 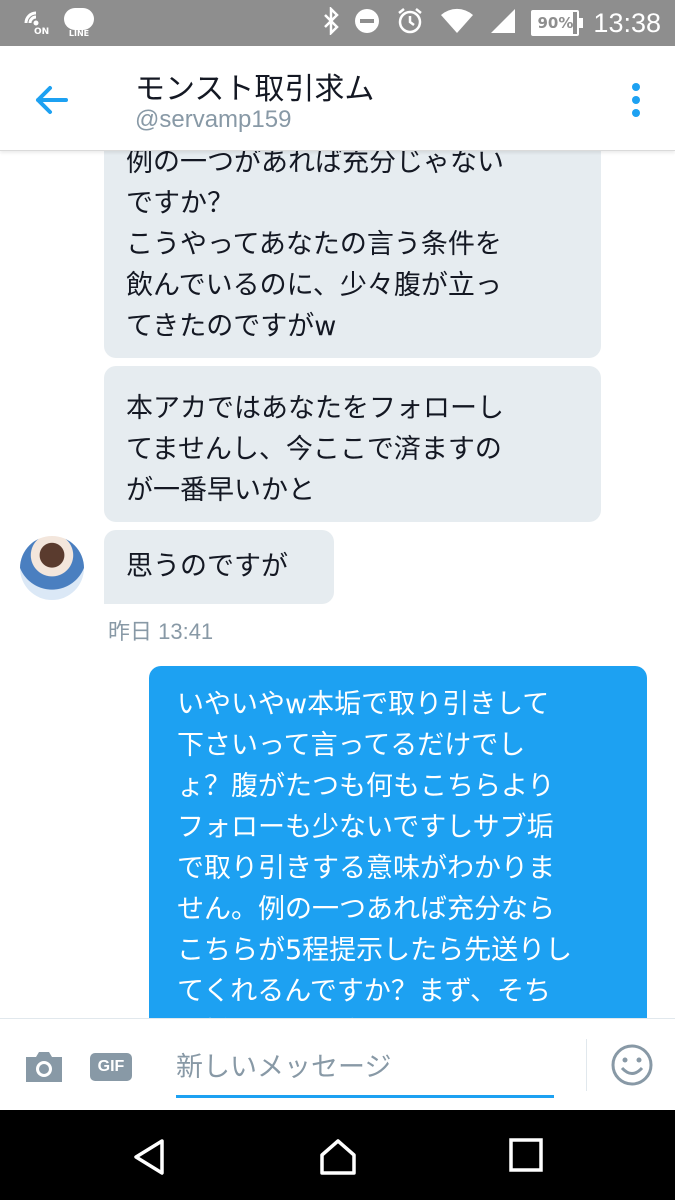 What do you see at coordinates (255, 89) in the screenshot?
I see `conversation-title: モンスト取引求ム` at bounding box center [255, 89].